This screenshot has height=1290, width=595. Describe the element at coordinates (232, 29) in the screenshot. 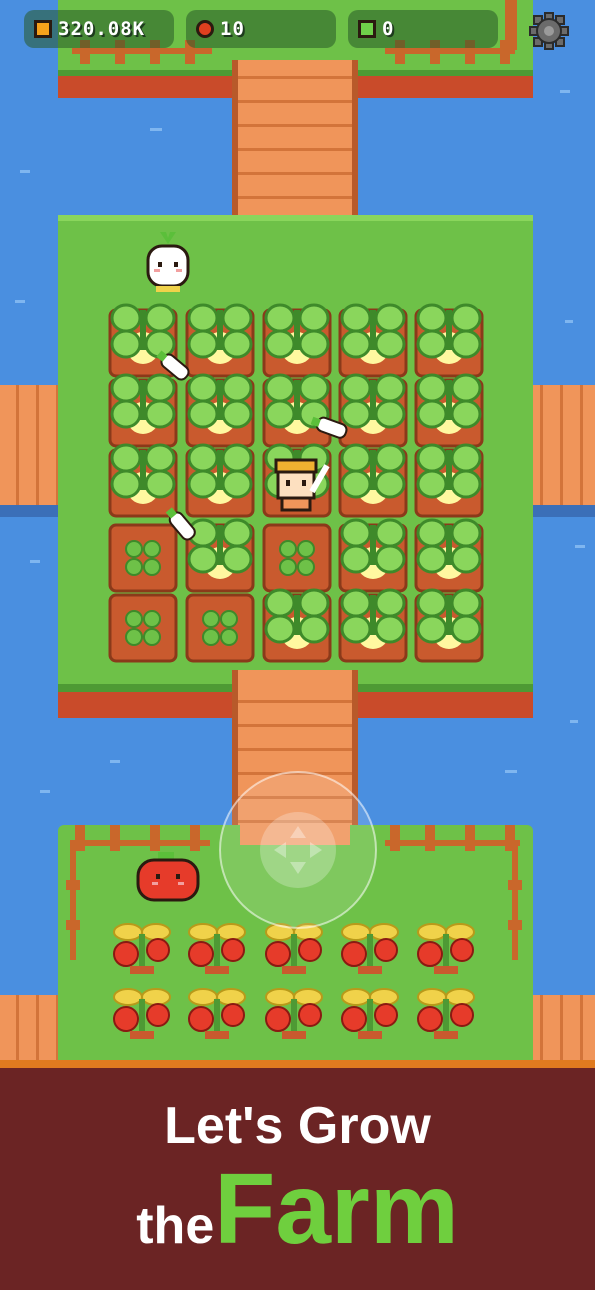

I see `gem-value: 10` at that location.